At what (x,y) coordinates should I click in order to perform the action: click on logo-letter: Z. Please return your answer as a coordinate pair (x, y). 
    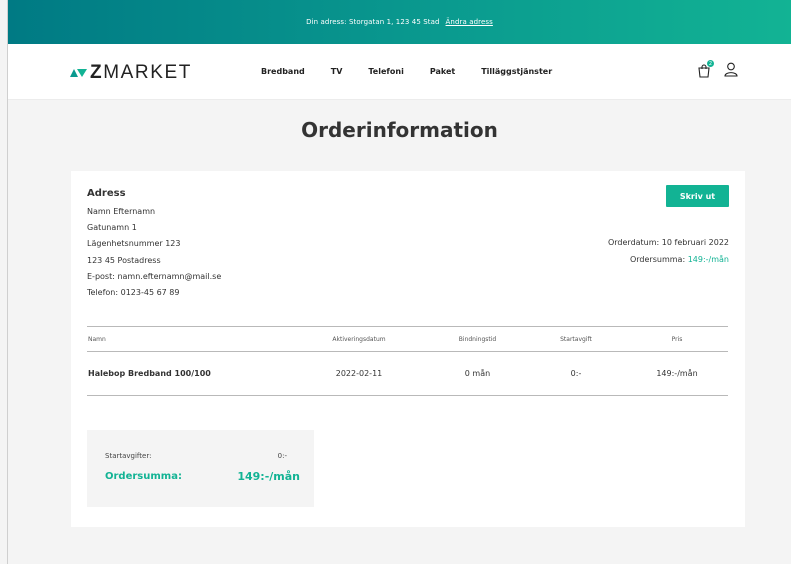
    Looking at the image, I should click on (97, 72).